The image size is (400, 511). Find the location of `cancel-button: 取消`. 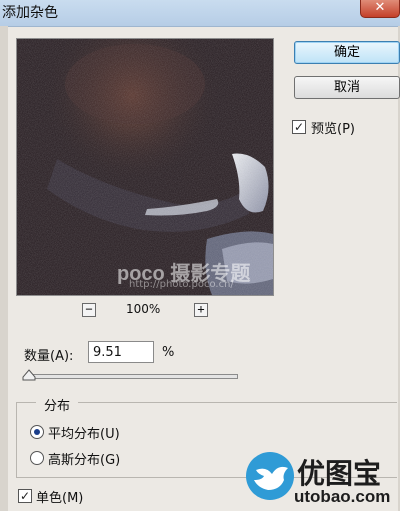

cancel-button: 取消 is located at coordinates (347, 87).